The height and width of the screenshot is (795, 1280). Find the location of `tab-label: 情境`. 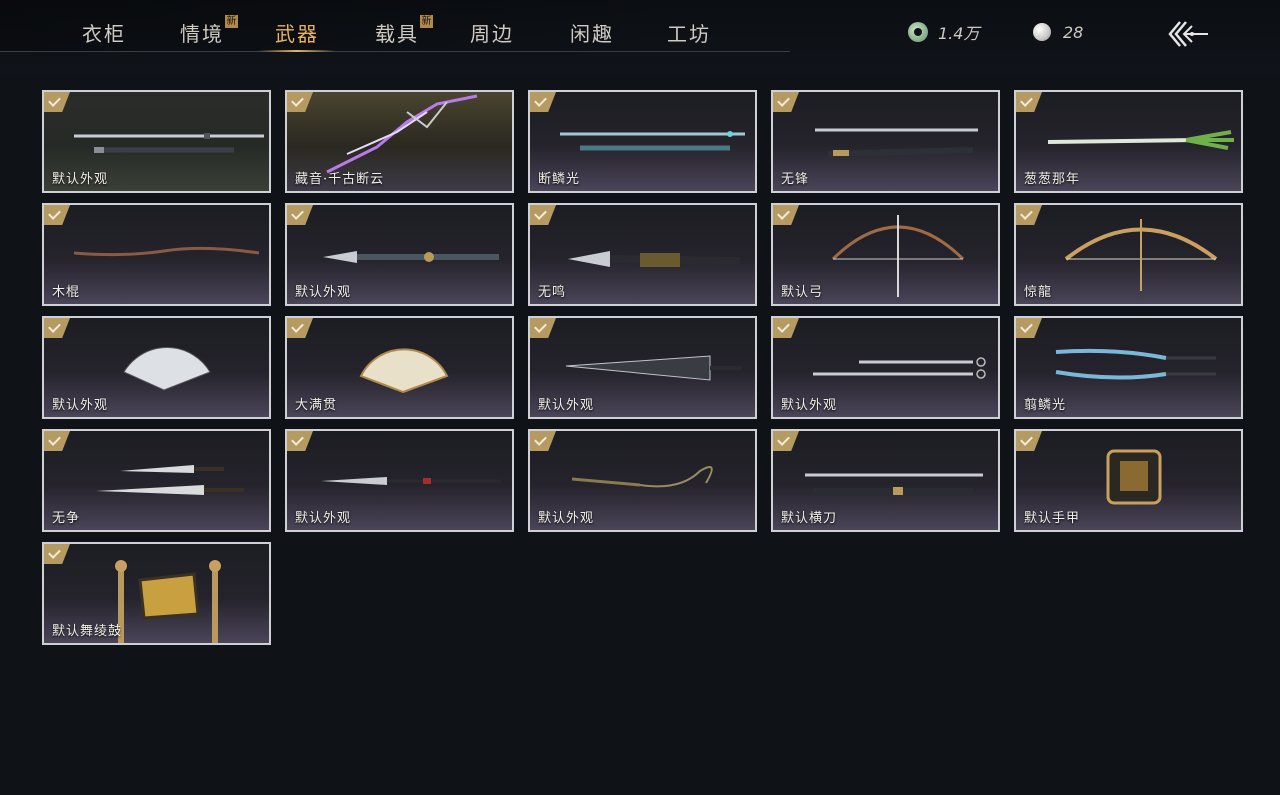

tab-label: 情境 is located at coordinates (202, 34).